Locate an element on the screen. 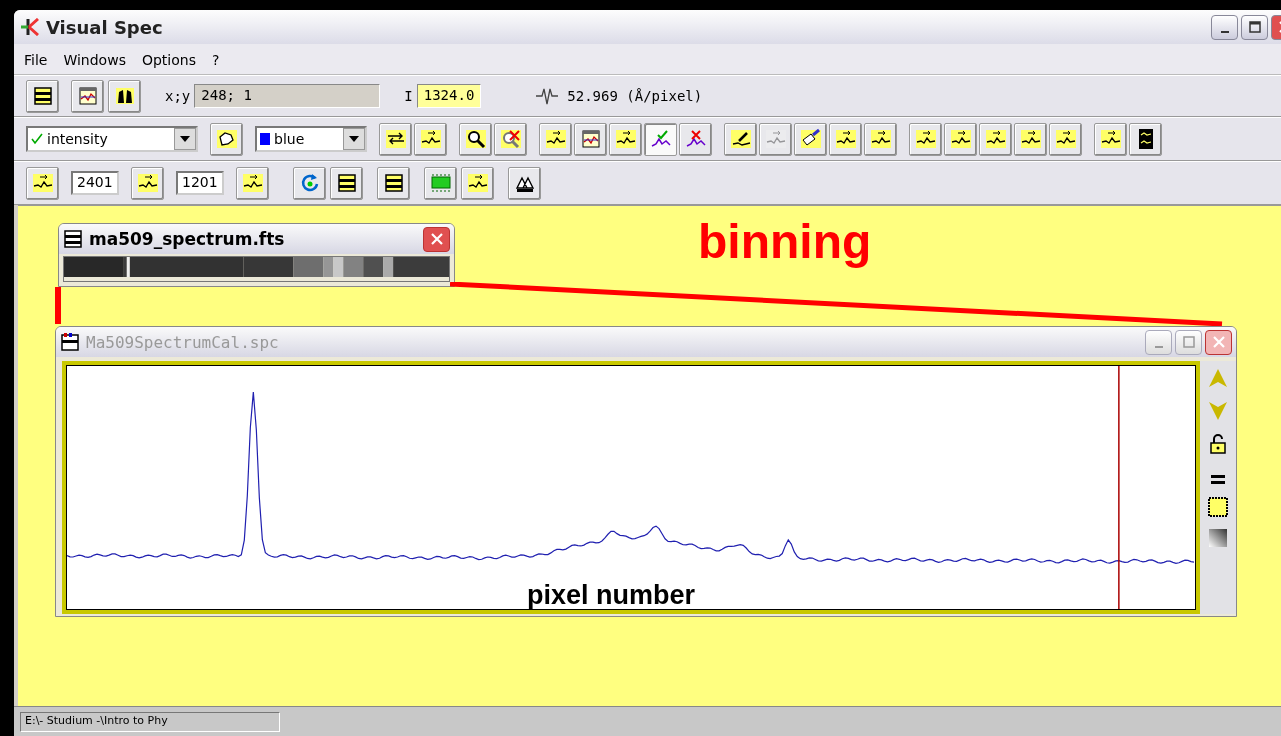 Image resolution: width=1281 pixels, height=736 pixels. window-title: ma509_spectrum.fts is located at coordinates (187, 239).